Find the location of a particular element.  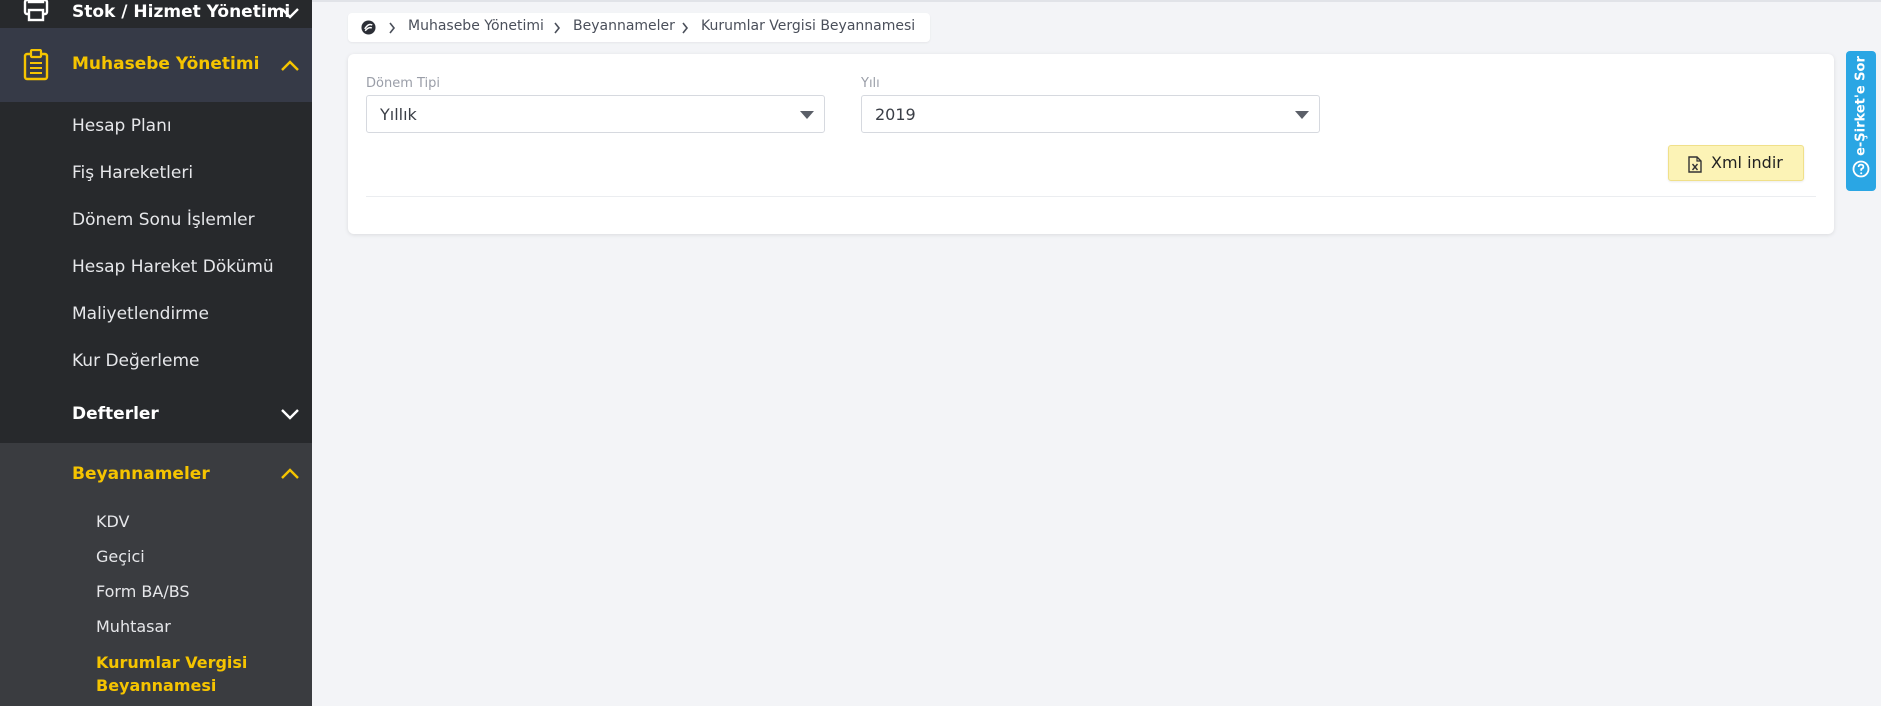

sidebar-item-kur-degerleme: Kur Değerleme is located at coordinates (135, 361).